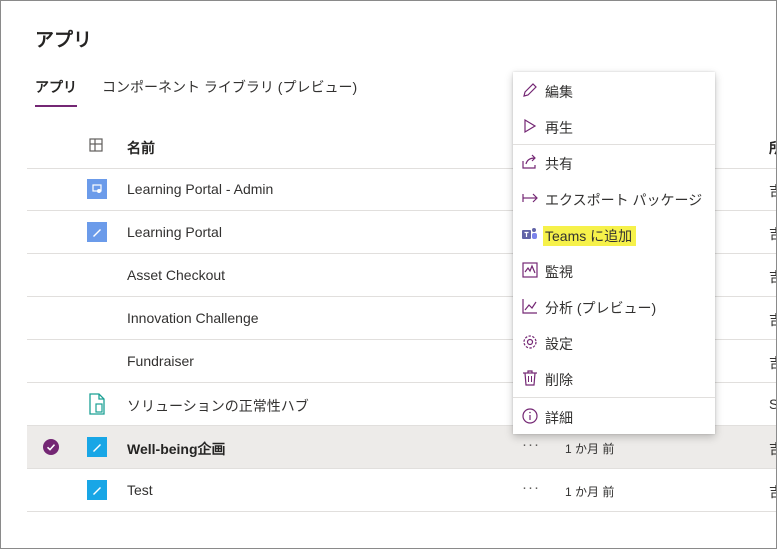  Describe the element at coordinates (614, 270) in the screenshot. I see `menu-item-monitor: 監視` at that location.